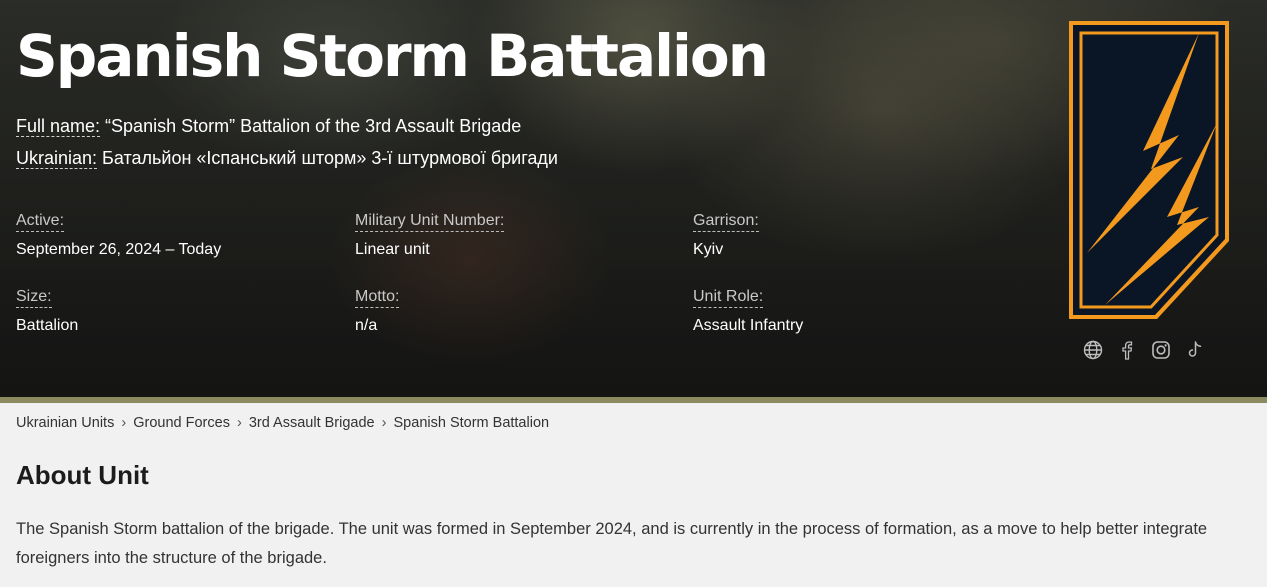  I want to click on fact-value: Battalion, so click(47, 325).